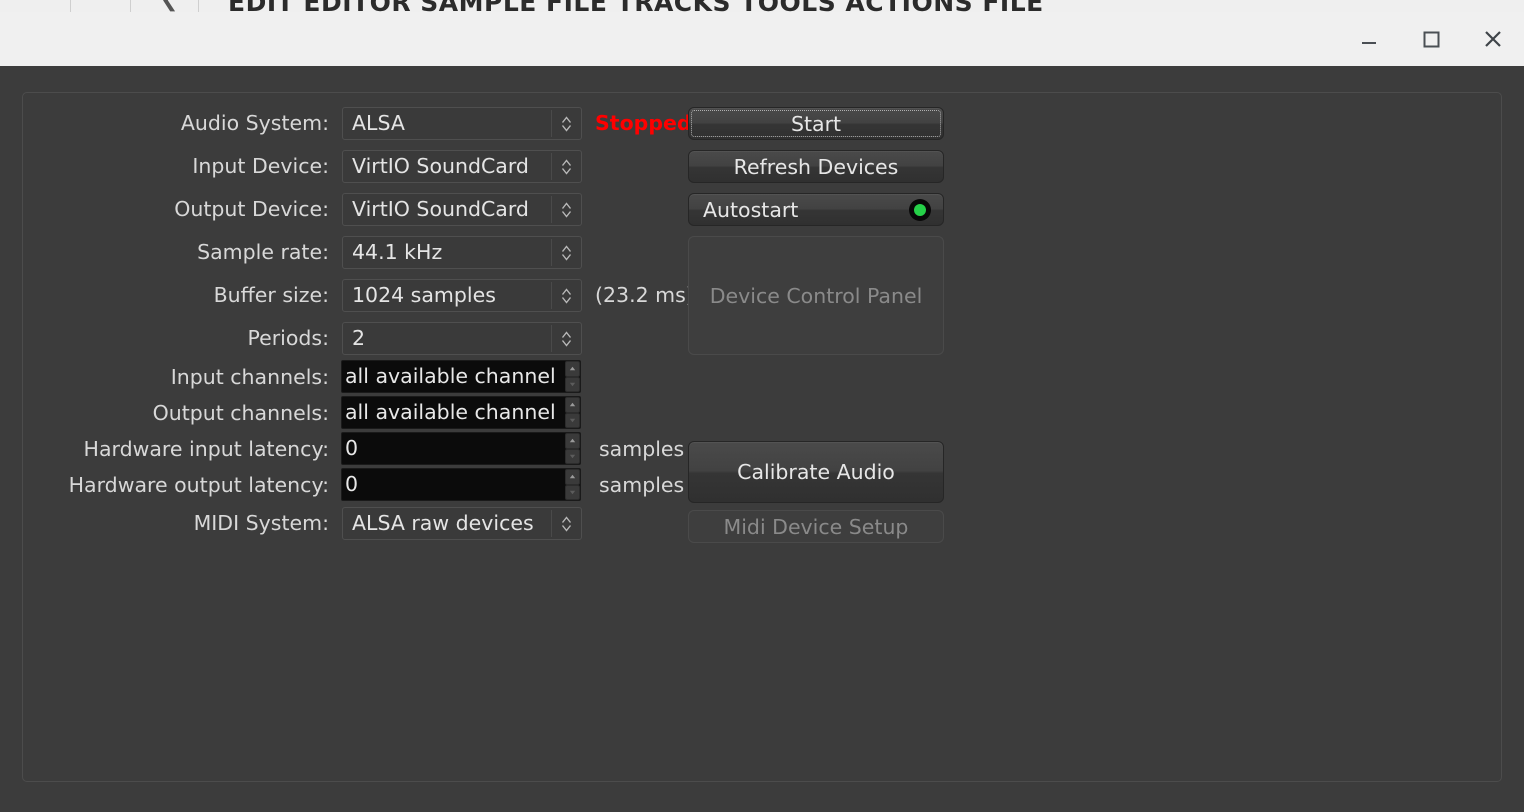 This screenshot has width=1524, height=812. I want to click on minimize-icon, so click(1369, 43).